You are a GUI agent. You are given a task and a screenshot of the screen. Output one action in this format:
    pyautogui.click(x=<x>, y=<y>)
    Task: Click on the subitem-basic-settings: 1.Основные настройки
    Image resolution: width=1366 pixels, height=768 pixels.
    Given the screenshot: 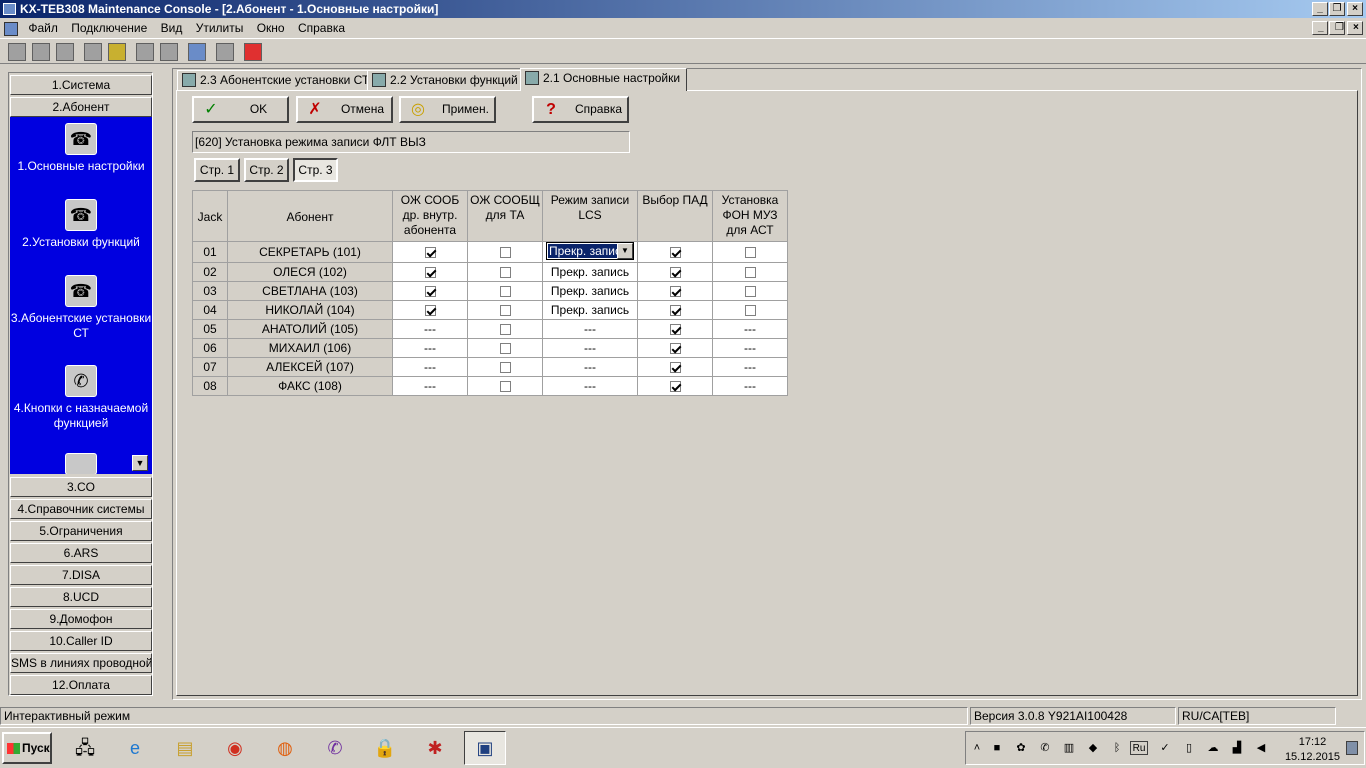 What is the action you would take?
    pyautogui.click(x=81, y=166)
    